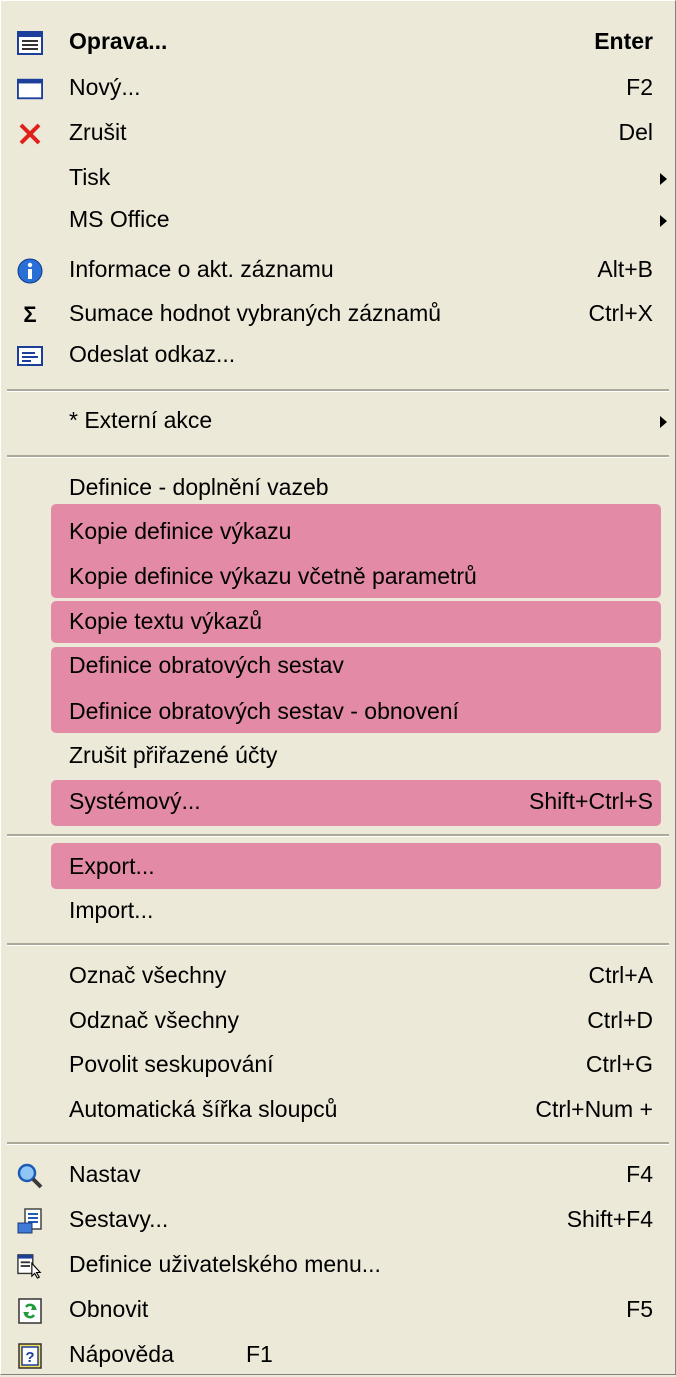 The image size is (676, 1377). I want to click on refresh-icon, so click(30, 1311).